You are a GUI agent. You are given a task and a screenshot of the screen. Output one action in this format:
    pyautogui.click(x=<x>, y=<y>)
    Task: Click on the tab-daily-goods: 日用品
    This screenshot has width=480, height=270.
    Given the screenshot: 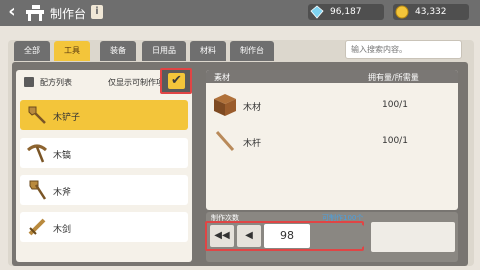 What is the action you would take?
    pyautogui.click(x=164, y=51)
    